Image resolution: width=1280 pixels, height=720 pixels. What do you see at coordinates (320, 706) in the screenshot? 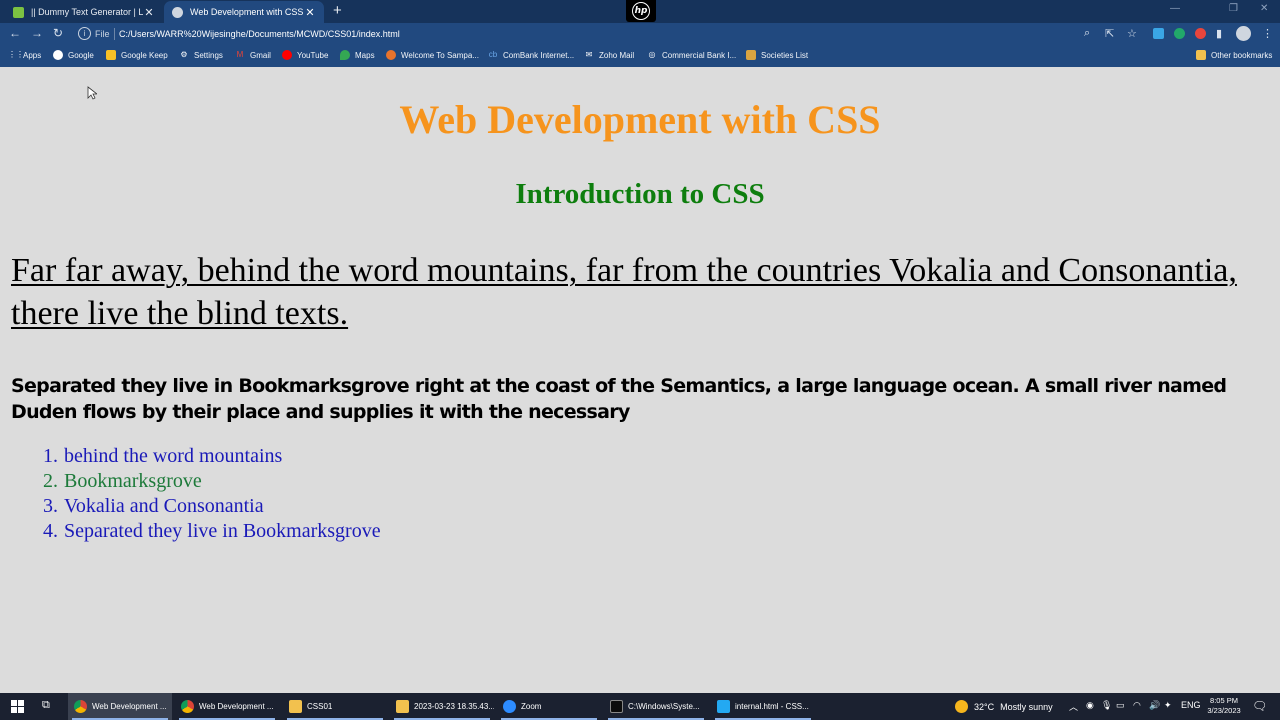
I see `taskbar-app-label: CSS01` at bounding box center [320, 706].